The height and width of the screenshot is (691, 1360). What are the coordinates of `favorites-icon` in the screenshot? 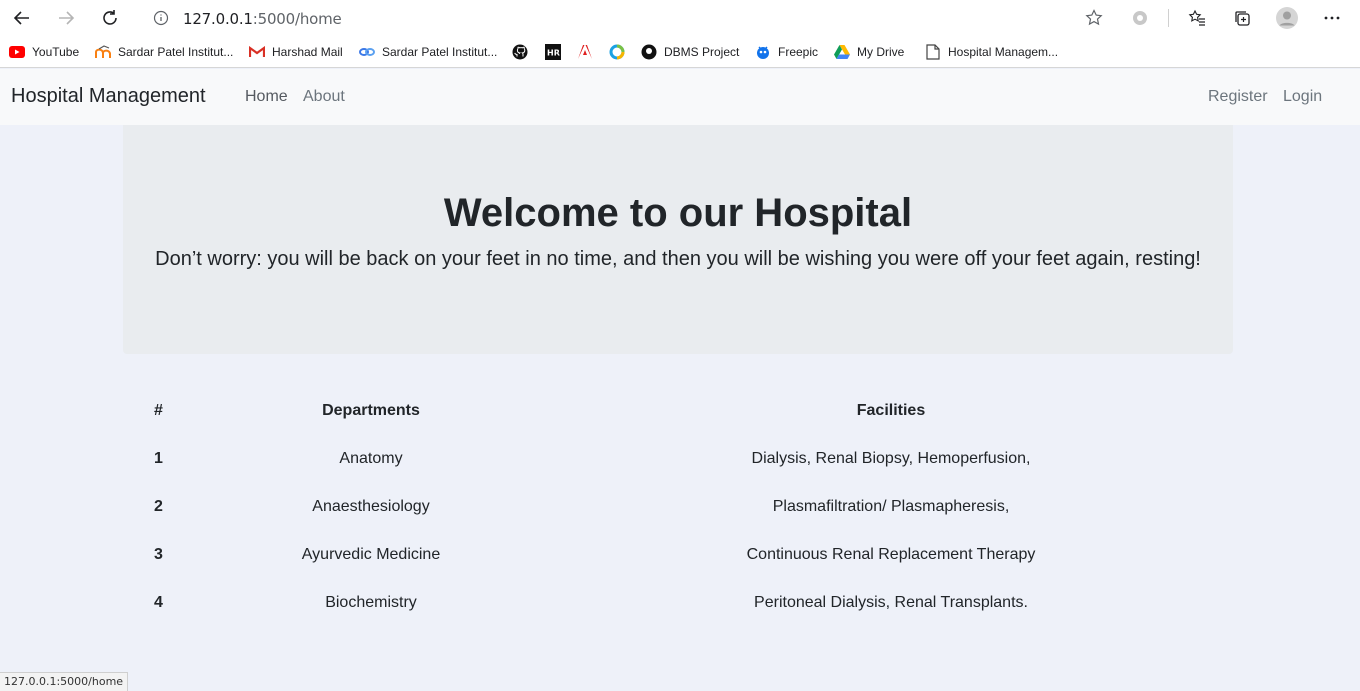 It's located at (1197, 18).